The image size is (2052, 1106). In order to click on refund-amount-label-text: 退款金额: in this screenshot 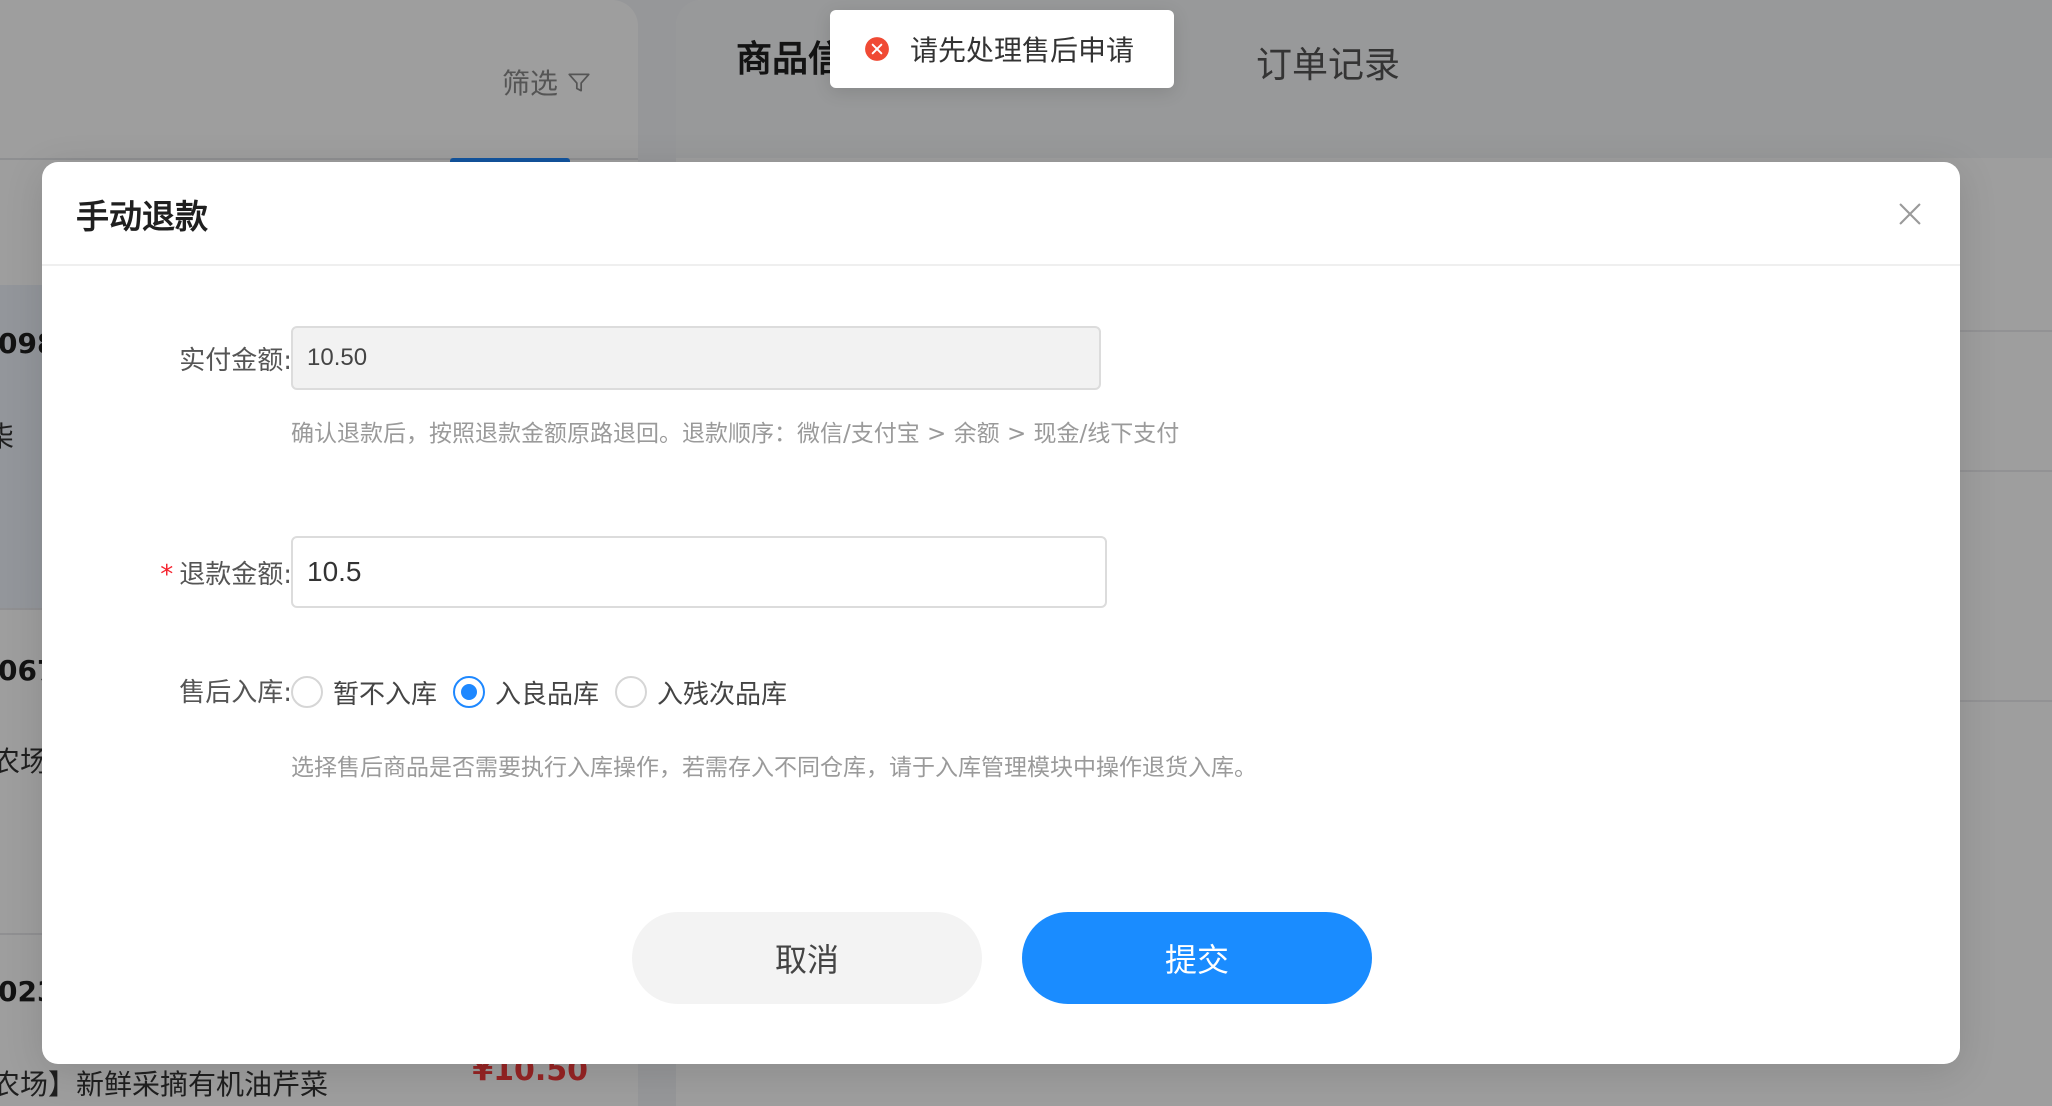, I will do `click(235, 575)`.